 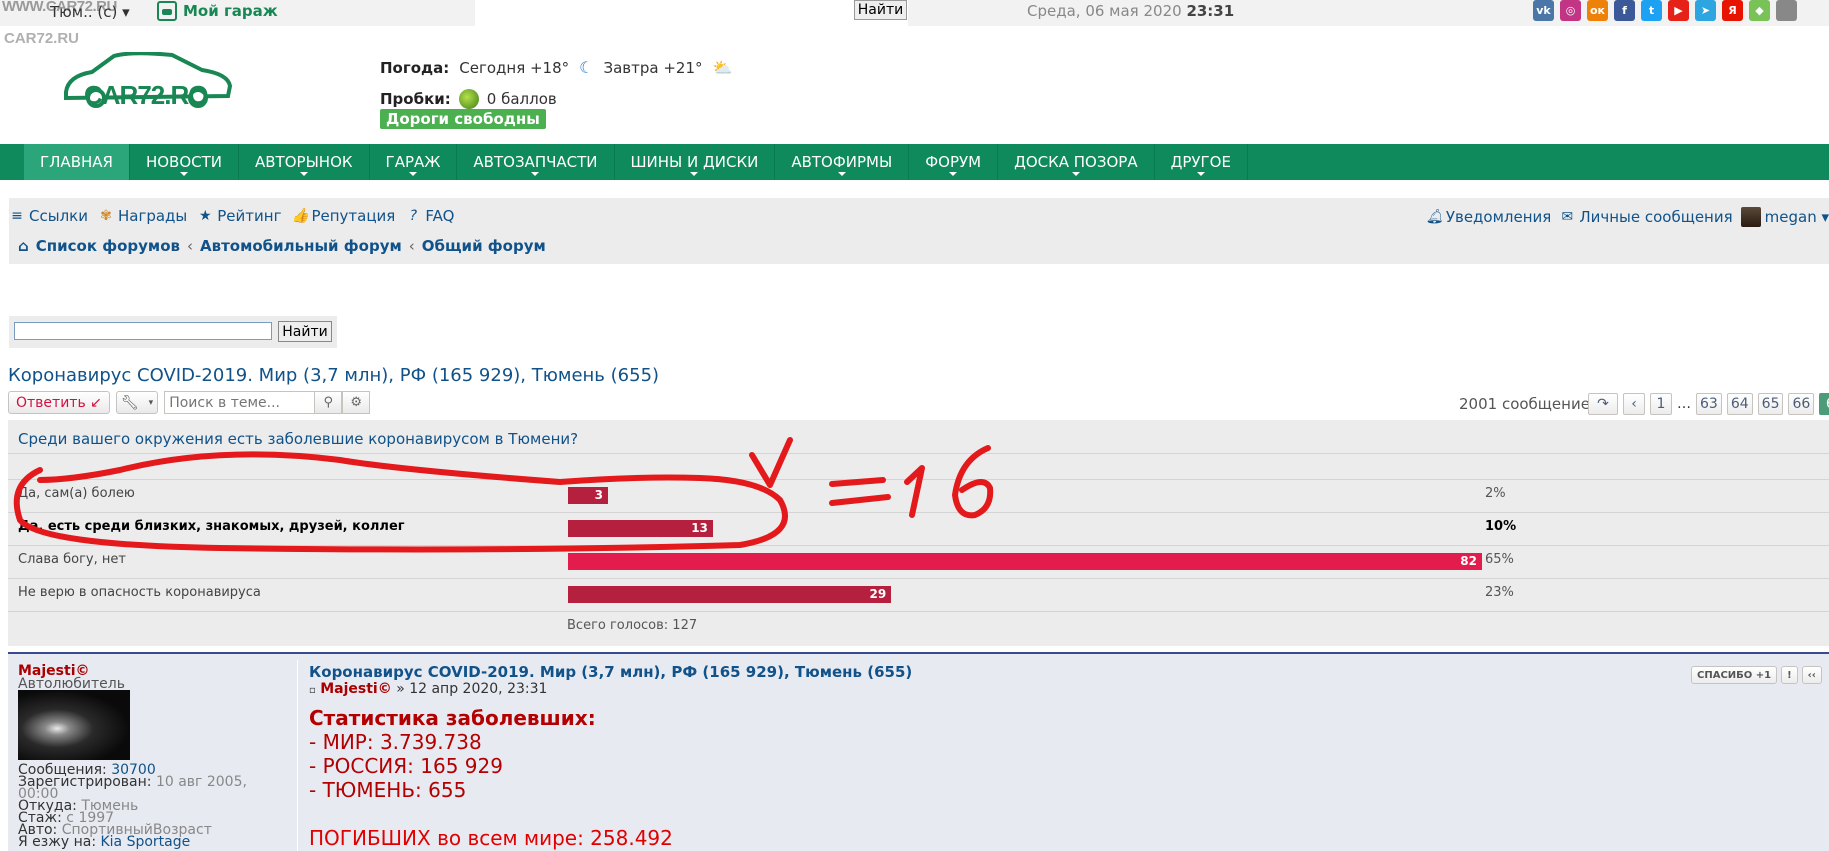 I want to click on moon-icon: ☾, so click(x=586, y=67).